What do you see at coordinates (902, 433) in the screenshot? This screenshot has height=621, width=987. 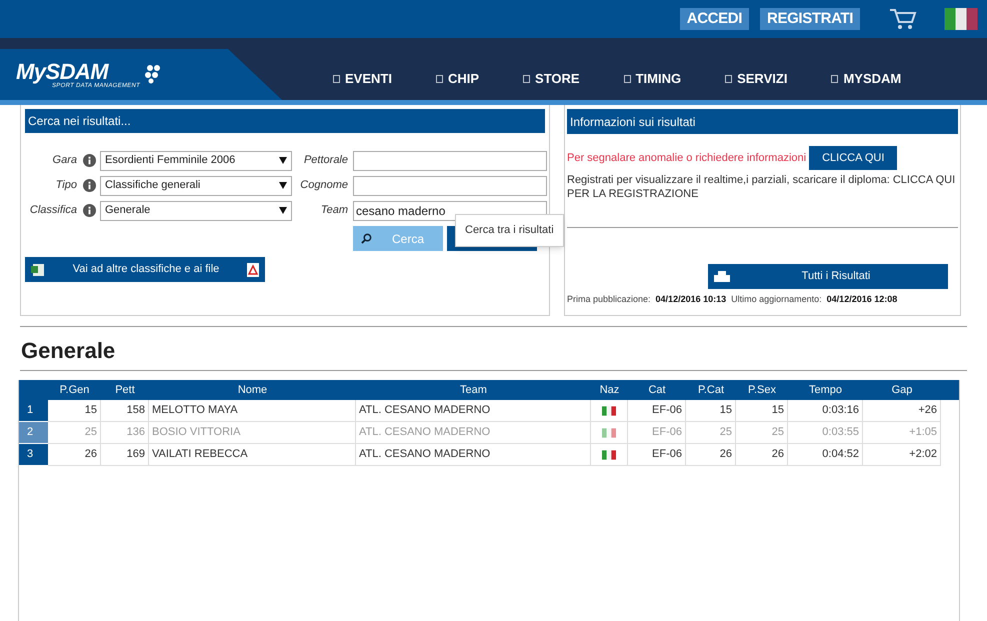 I see `table-cell: +1:05` at bounding box center [902, 433].